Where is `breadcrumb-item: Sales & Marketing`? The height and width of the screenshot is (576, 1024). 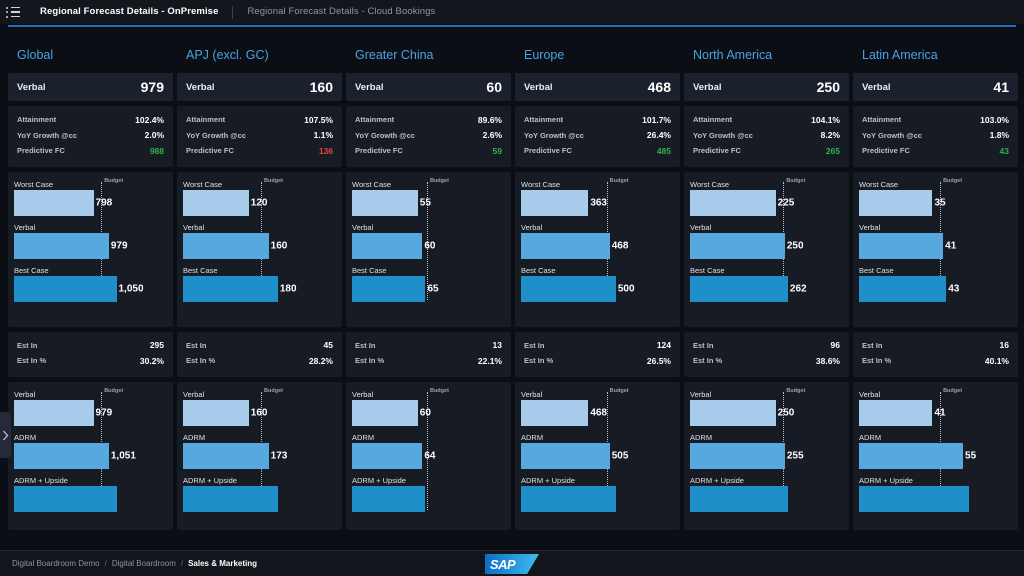
breadcrumb-item: Sales & Marketing is located at coordinates (222, 563).